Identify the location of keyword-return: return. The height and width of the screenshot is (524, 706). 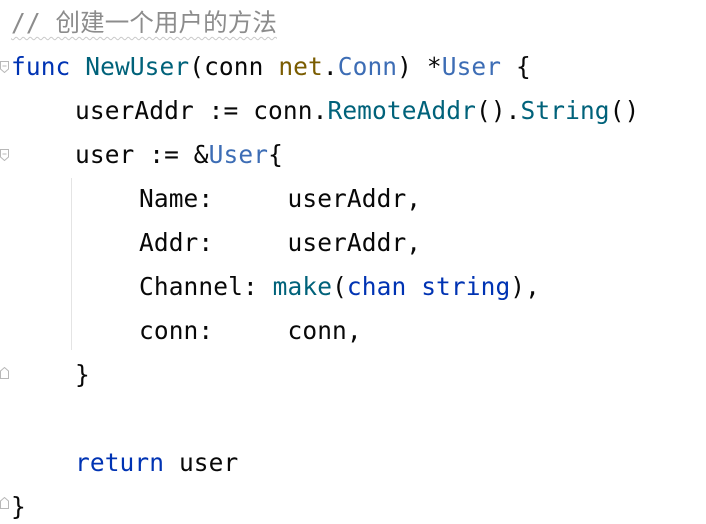
(120, 462).